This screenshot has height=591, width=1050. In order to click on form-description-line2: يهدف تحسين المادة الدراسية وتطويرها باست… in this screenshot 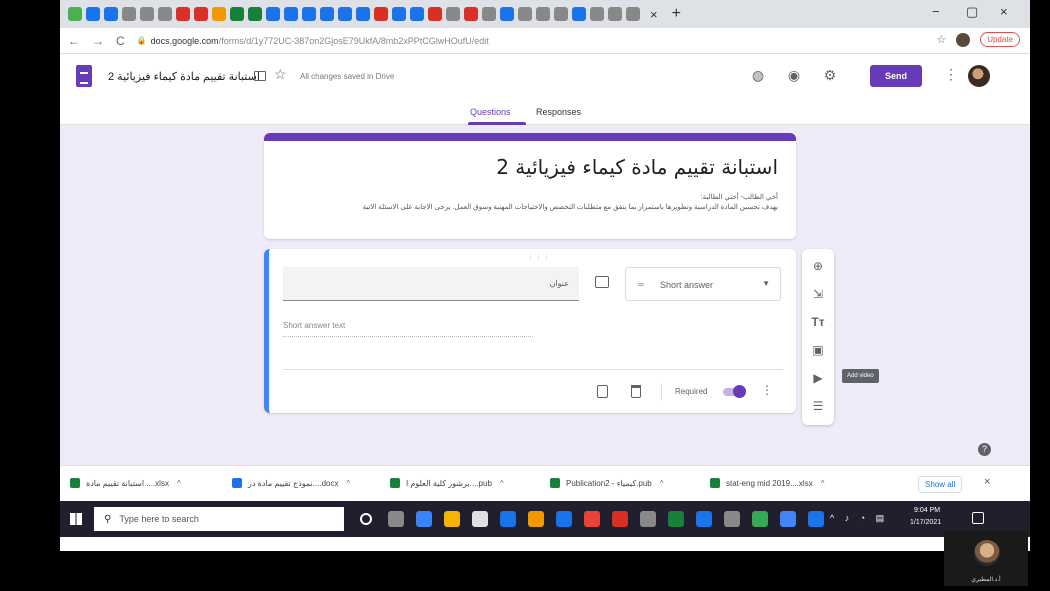, I will do `click(570, 207)`.